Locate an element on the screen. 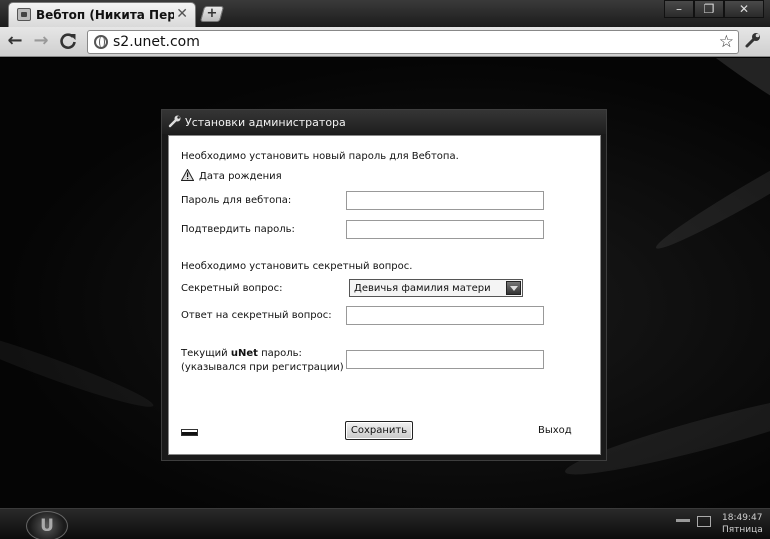 The image size is (770, 539). unet-logo-icon: U is located at coordinates (47, 526).